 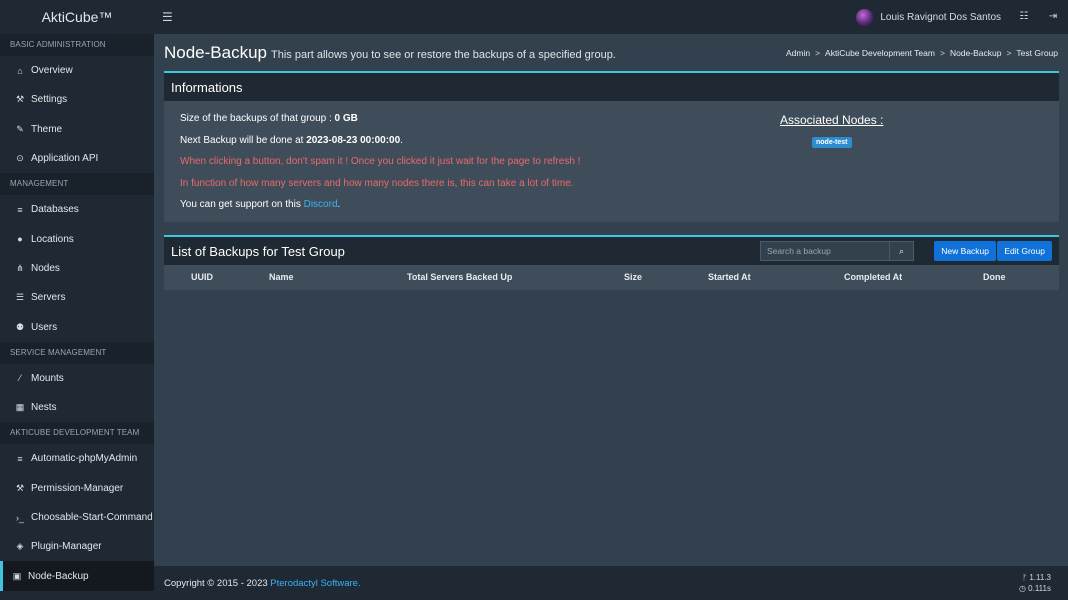 What do you see at coordinates (77, 158) in the screenshot?
I see `sidebar-item-application-api: ⊙ Application API` at bounding box center [77, 158].